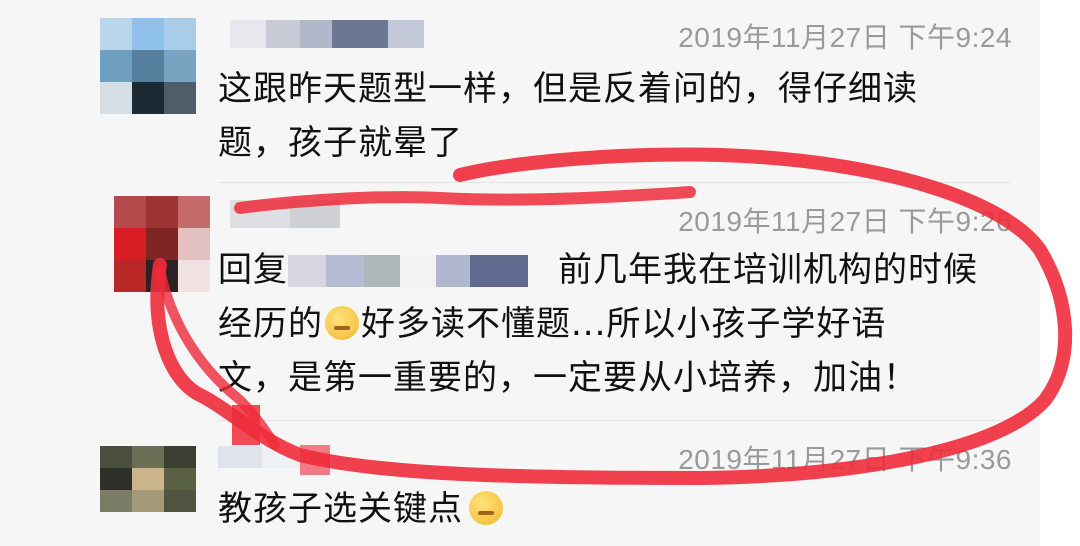 The width and height of the screenshot is (1080, 546). Describe the element at coordinates (340, 143) in the screenshot. I see `comment-text-line: 题，孩子就晕了` at that location.